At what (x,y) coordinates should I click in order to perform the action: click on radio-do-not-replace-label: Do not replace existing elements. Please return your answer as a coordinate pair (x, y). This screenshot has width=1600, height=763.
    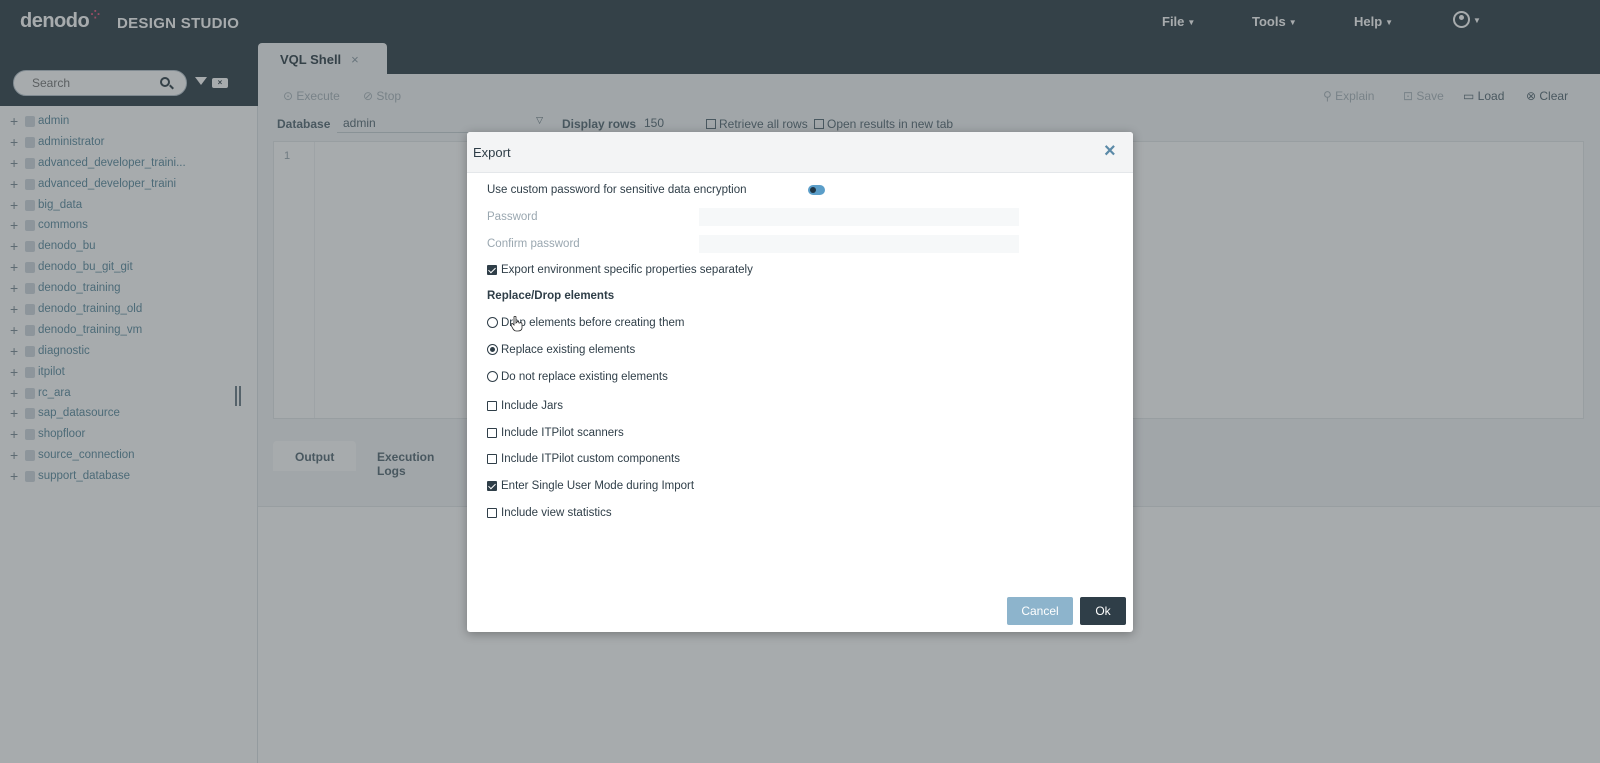
    Looking at the image, I should click on (584, 377).